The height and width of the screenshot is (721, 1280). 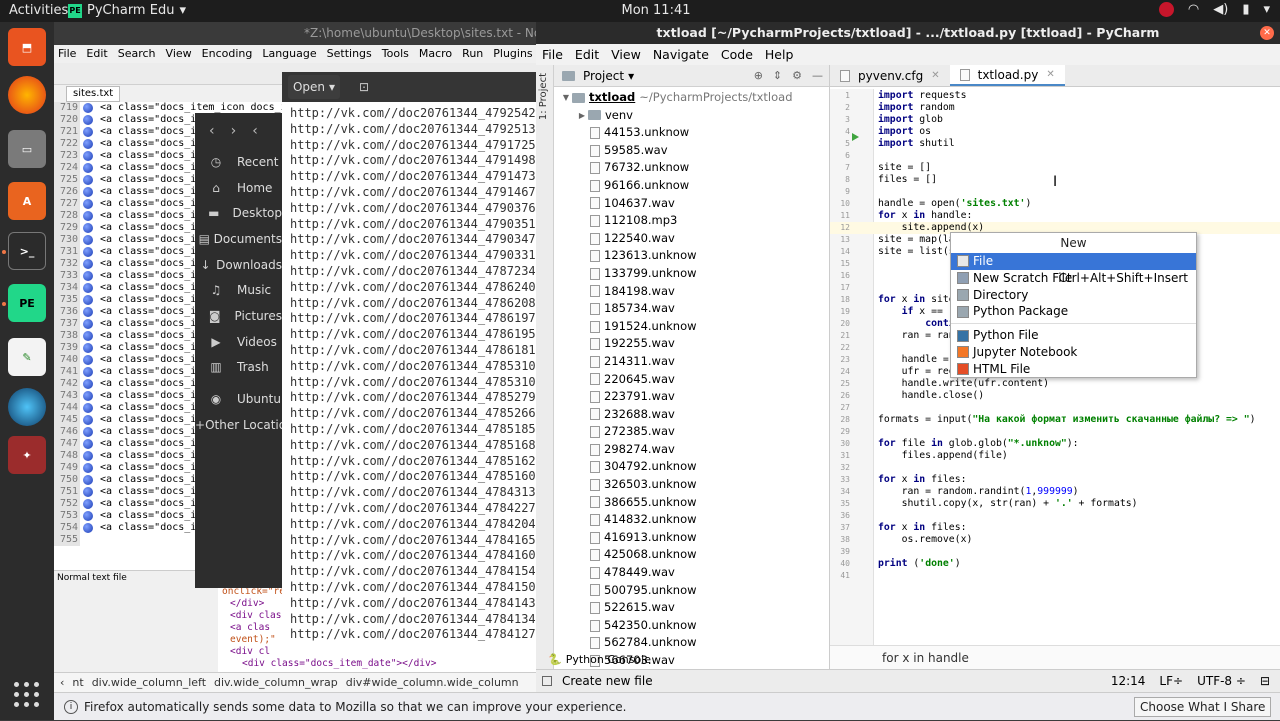 What do you see at coordinates (691, 256) in the screenshot?
I see `tree-file: 123613.unknow` at bounding box center [691, 256].